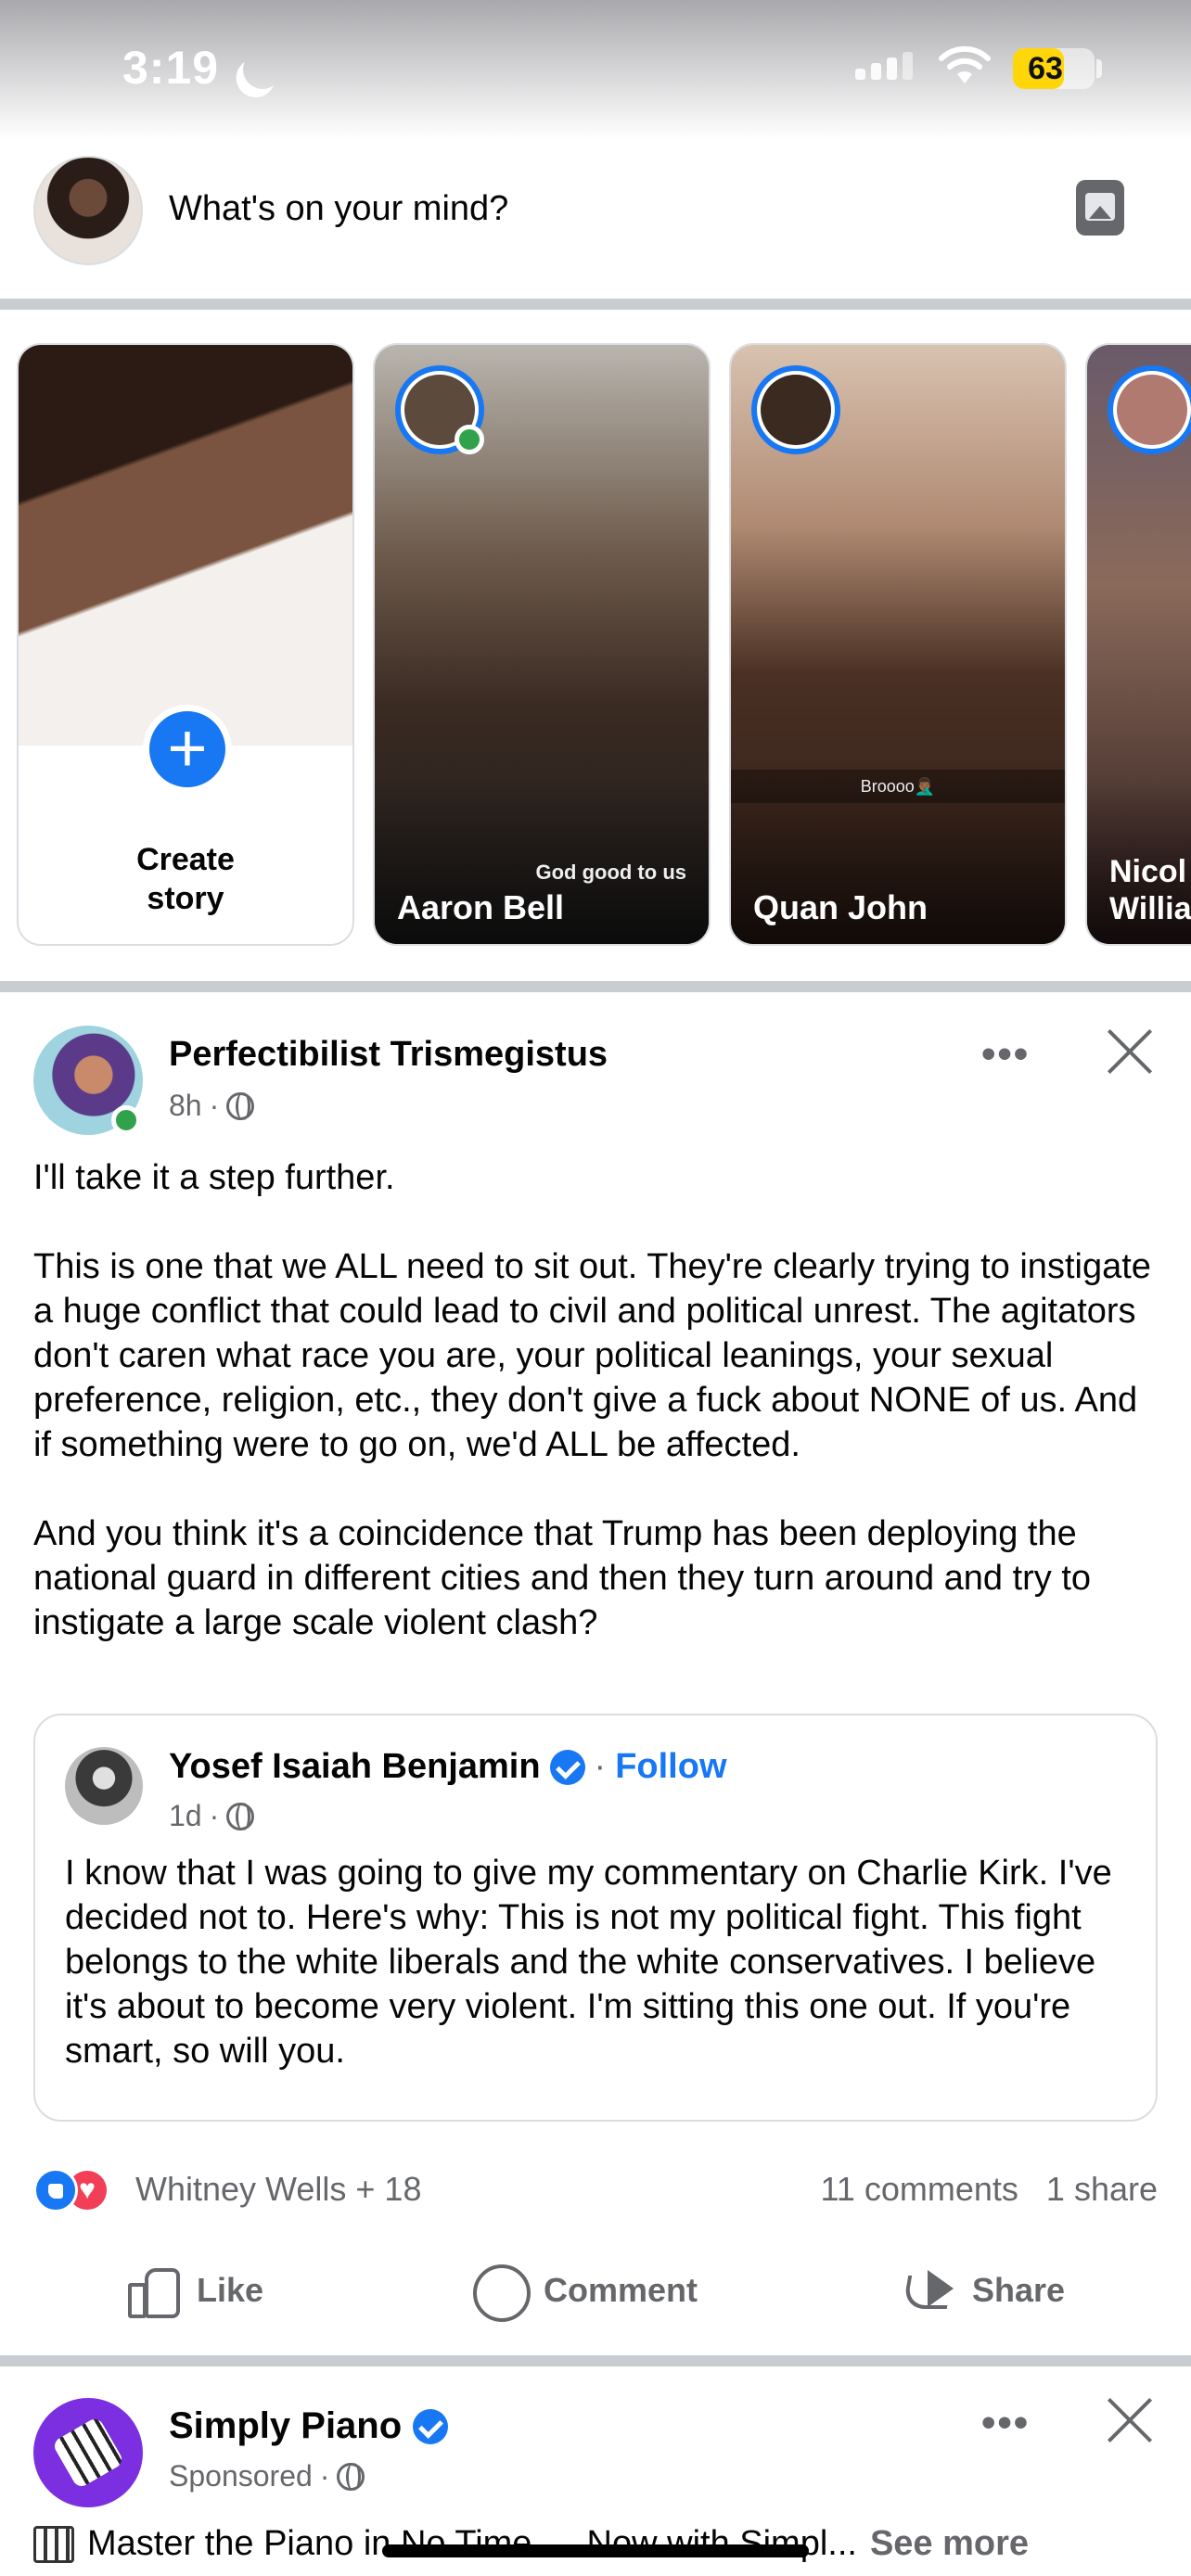 The height and width of the screenshot is (2576, 1191). I want to click on clock: 3:19, so click(171, 68).